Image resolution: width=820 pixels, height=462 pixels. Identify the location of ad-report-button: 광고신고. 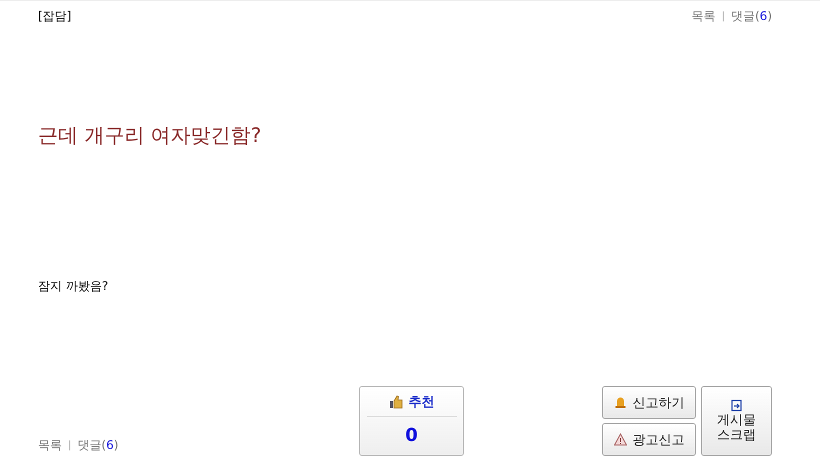
(649, 439).